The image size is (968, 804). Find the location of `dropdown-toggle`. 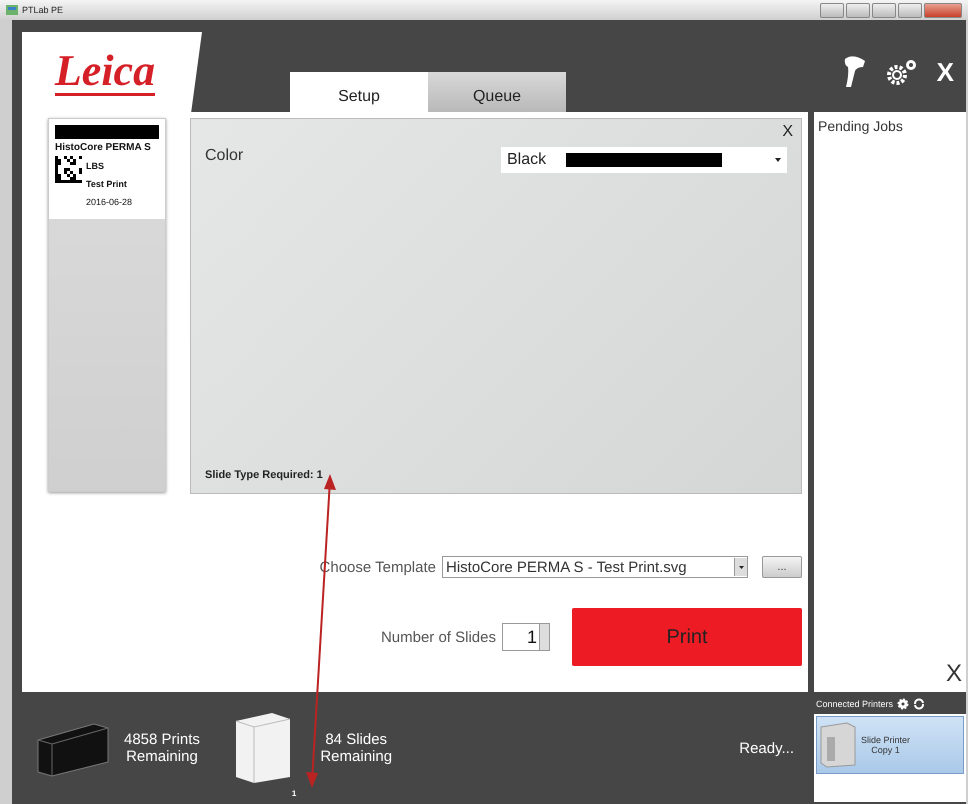

dropdown-toggle is located at coordinates (740, 567).